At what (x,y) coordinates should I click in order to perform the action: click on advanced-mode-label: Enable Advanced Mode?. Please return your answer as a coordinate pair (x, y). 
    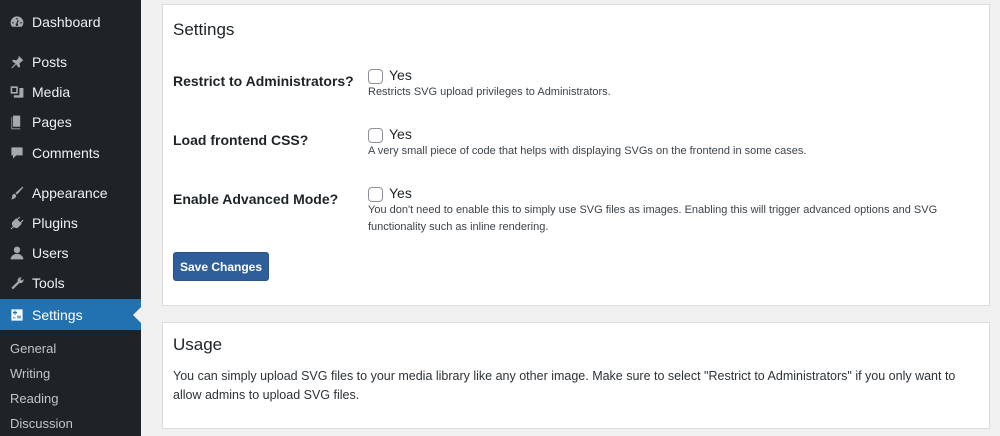
    Looking at the image, I should click on (256, 199).